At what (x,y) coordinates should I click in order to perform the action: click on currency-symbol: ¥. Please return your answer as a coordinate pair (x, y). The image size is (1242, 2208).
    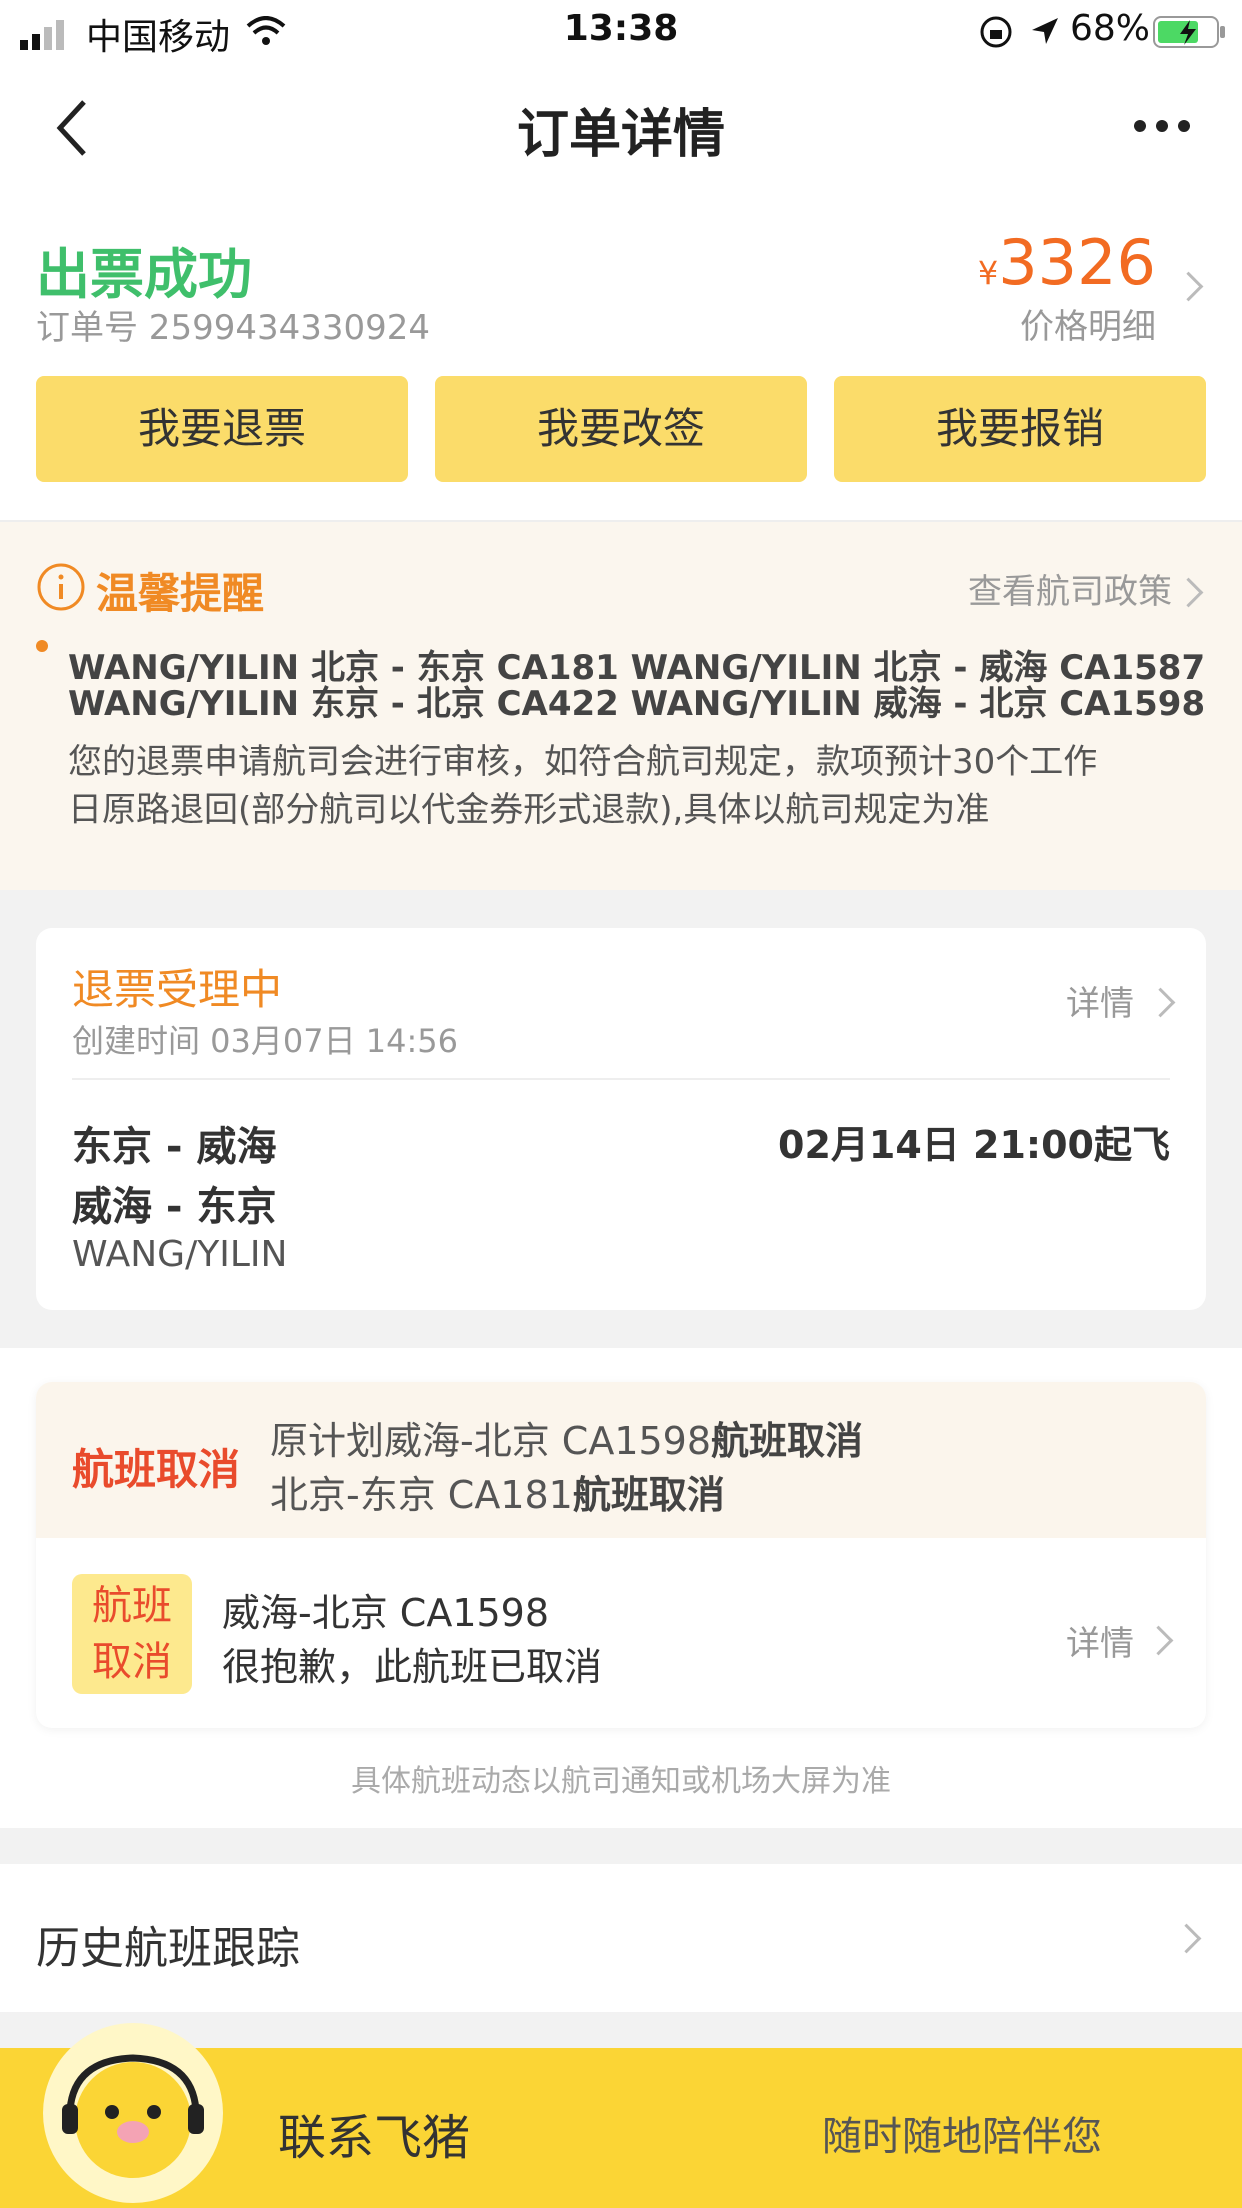
    Looking at the image, I should click on (988, 273).